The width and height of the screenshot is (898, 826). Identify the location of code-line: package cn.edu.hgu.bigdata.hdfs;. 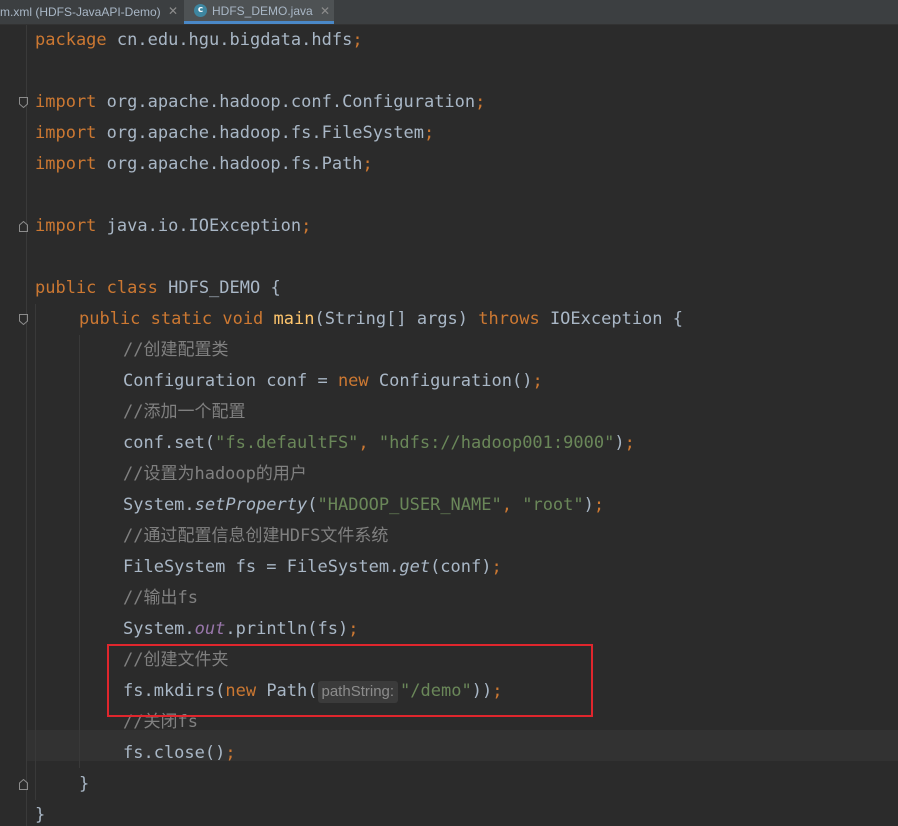
(199, 40).